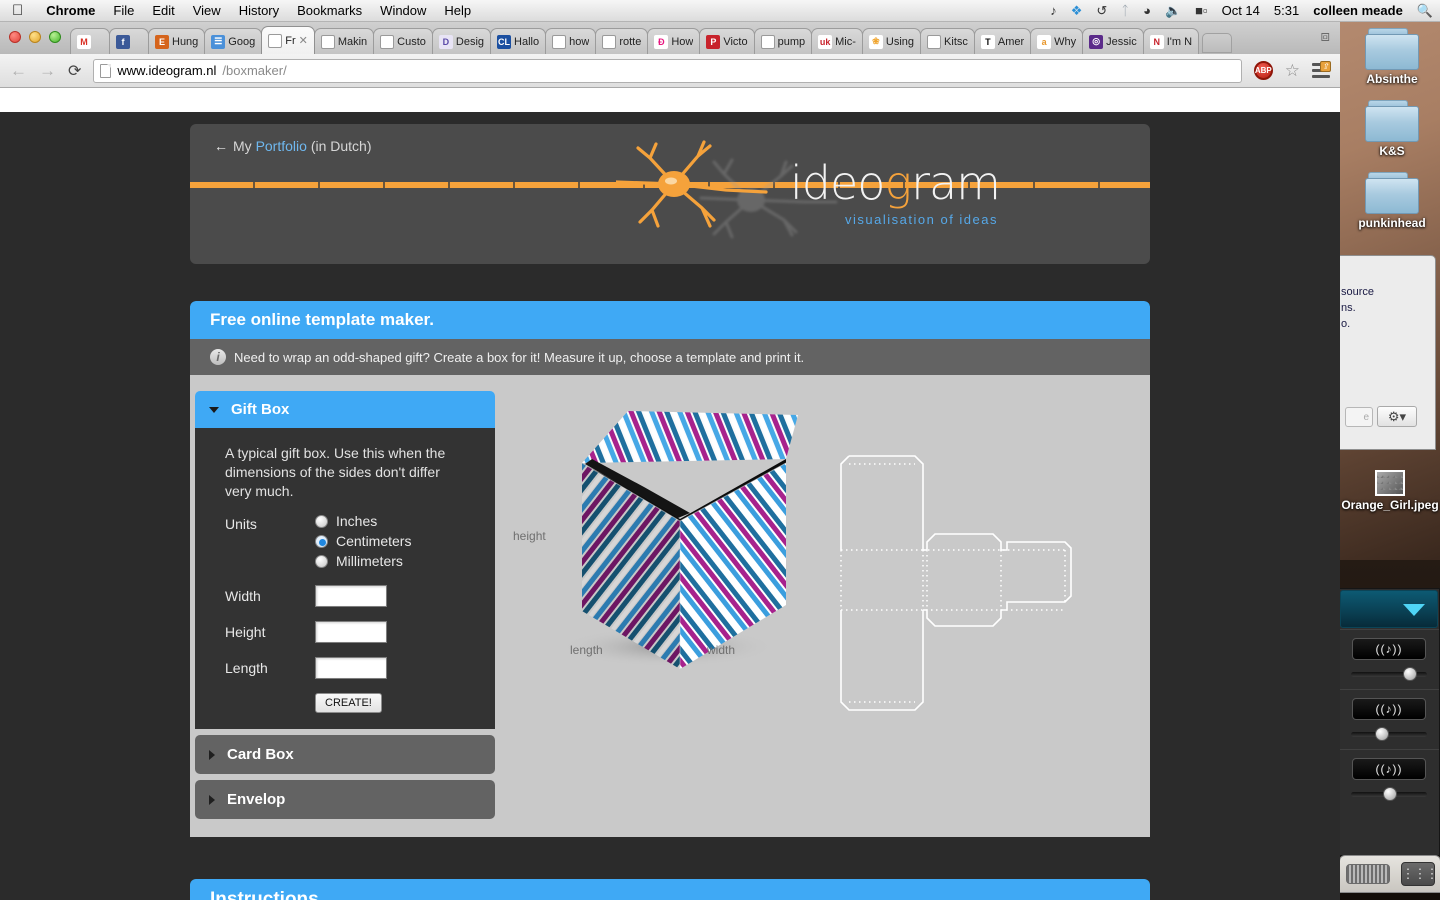 This screenshot has height=900, width=1440. I want to click on new-tab-button, so click(1217, 43).